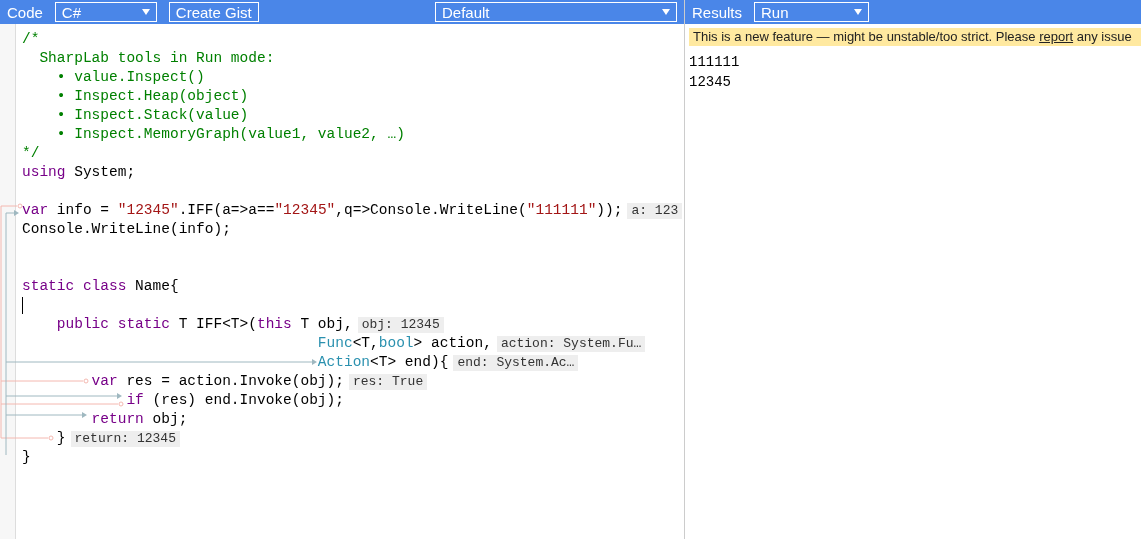 This screenshot has height=539, width=1141. Describe the element at coordinates (322, 210) in the screenshot. I see `code-line: var info = "12345".IFF(a=>a=="12345",q=>Console.WriteLine("111111"));` at that location.